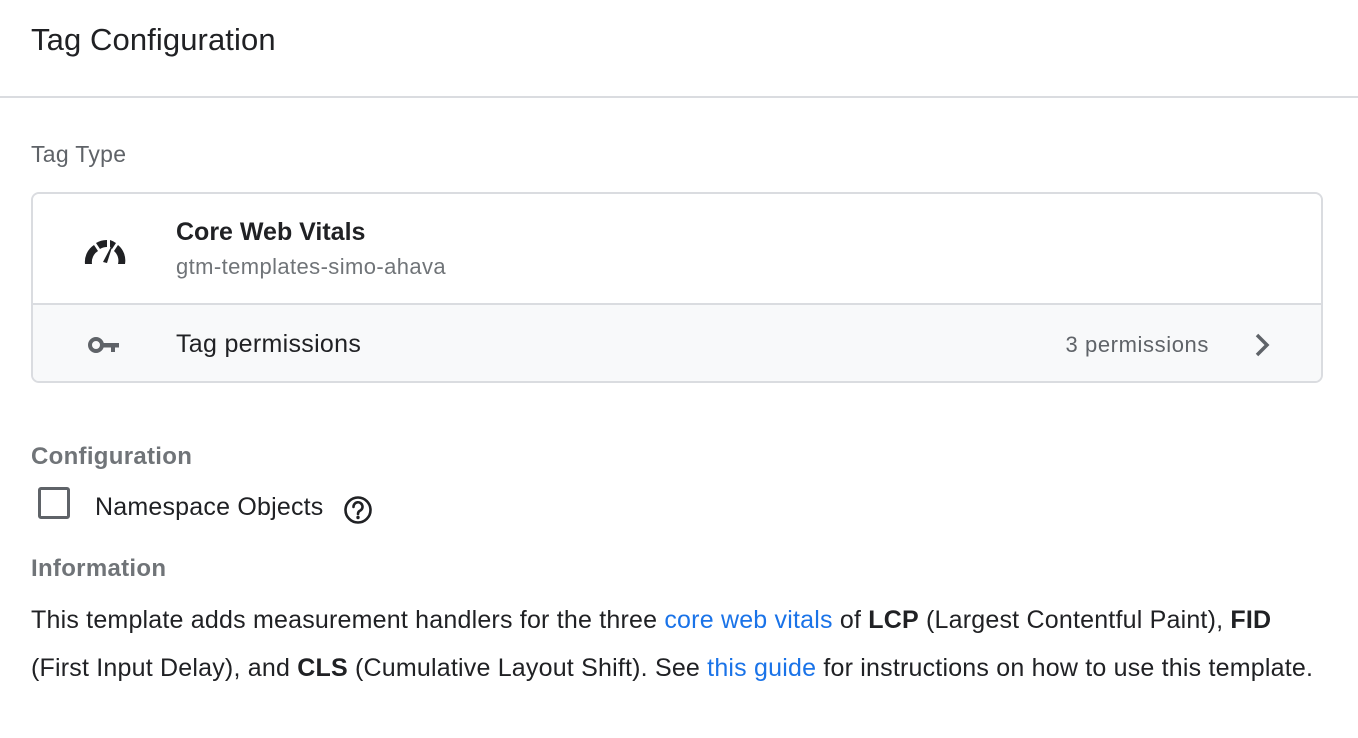  What do you see at coordinates (79, 154) in the screenshot?
I see `tag-type-label: Tag Type` at bounding box center [79, 154].